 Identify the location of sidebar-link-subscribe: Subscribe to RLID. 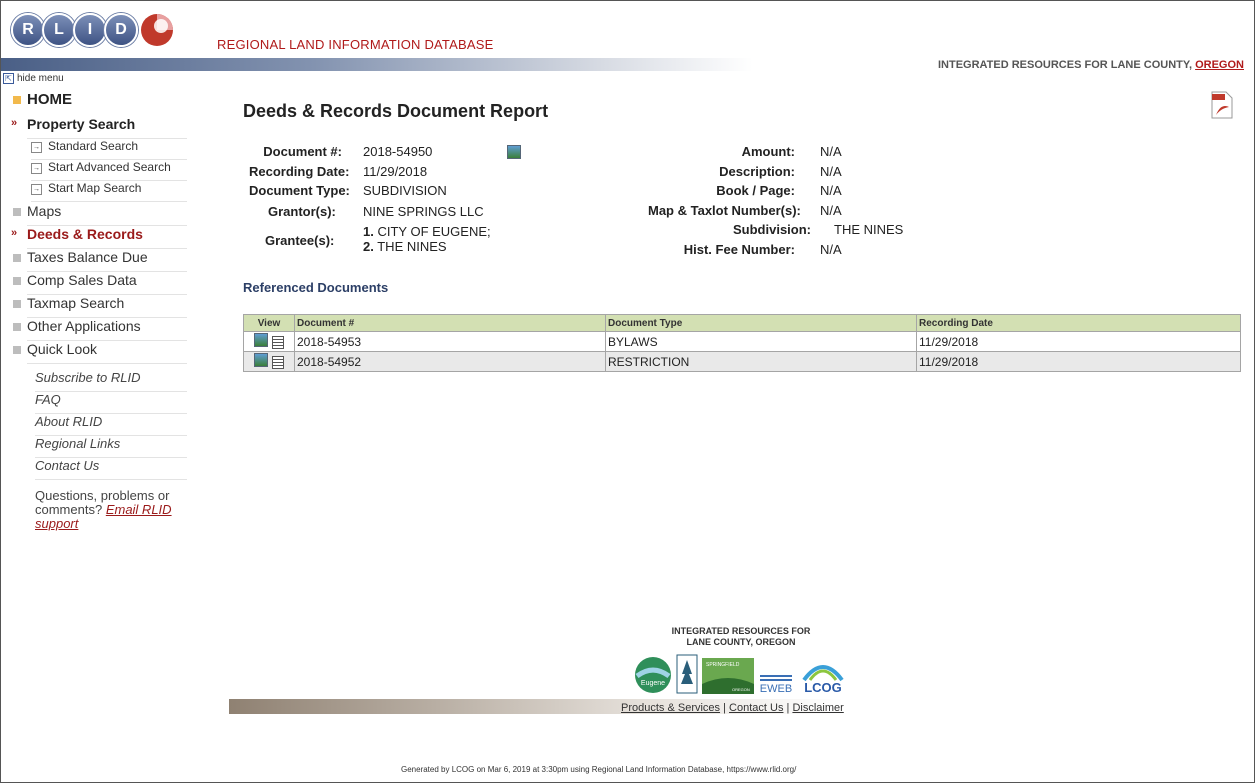
(111, 381).